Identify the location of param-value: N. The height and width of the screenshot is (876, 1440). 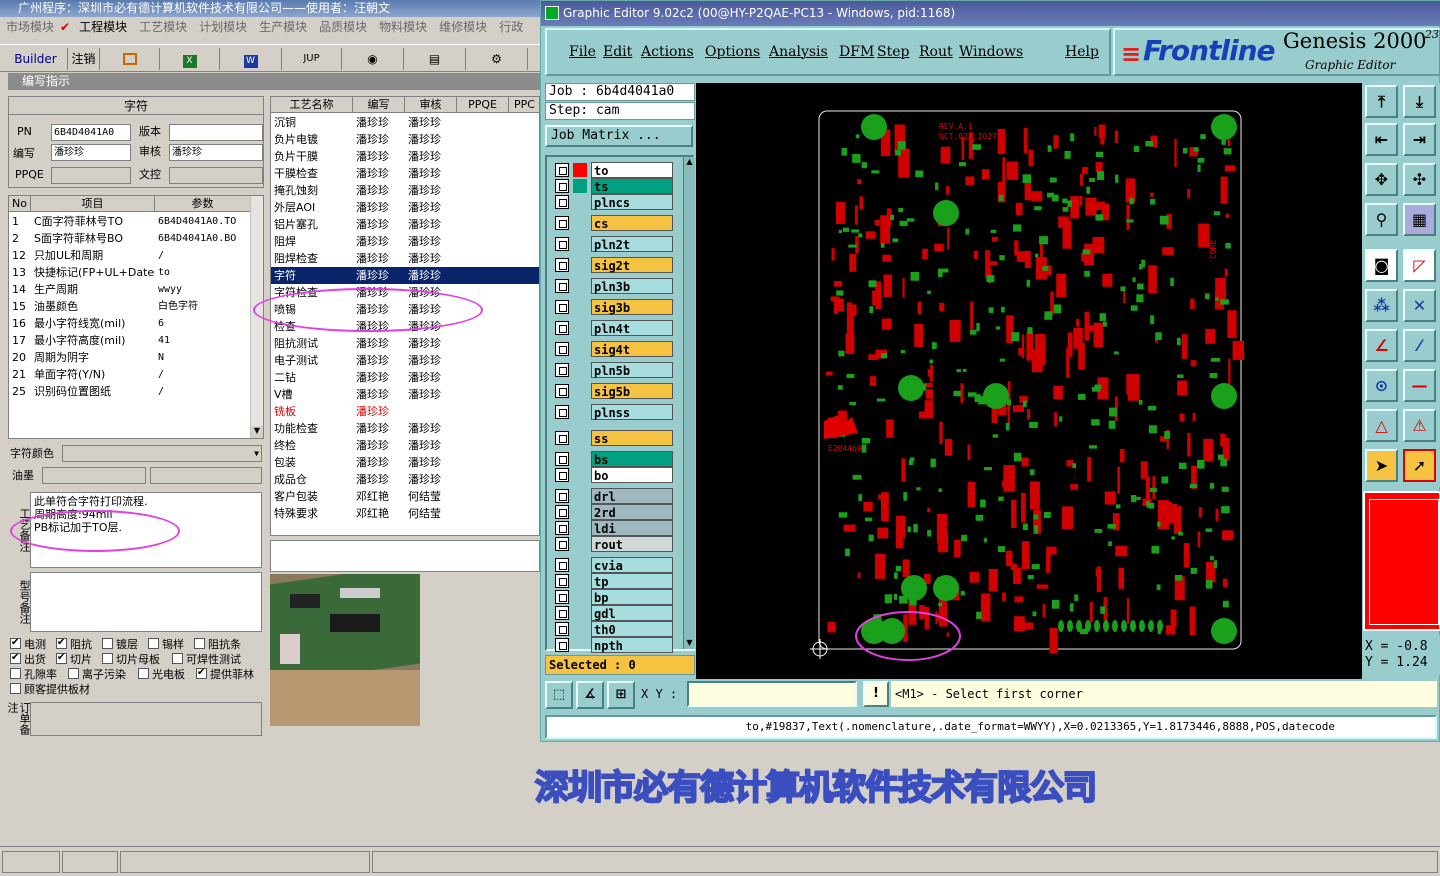
(203, 357).